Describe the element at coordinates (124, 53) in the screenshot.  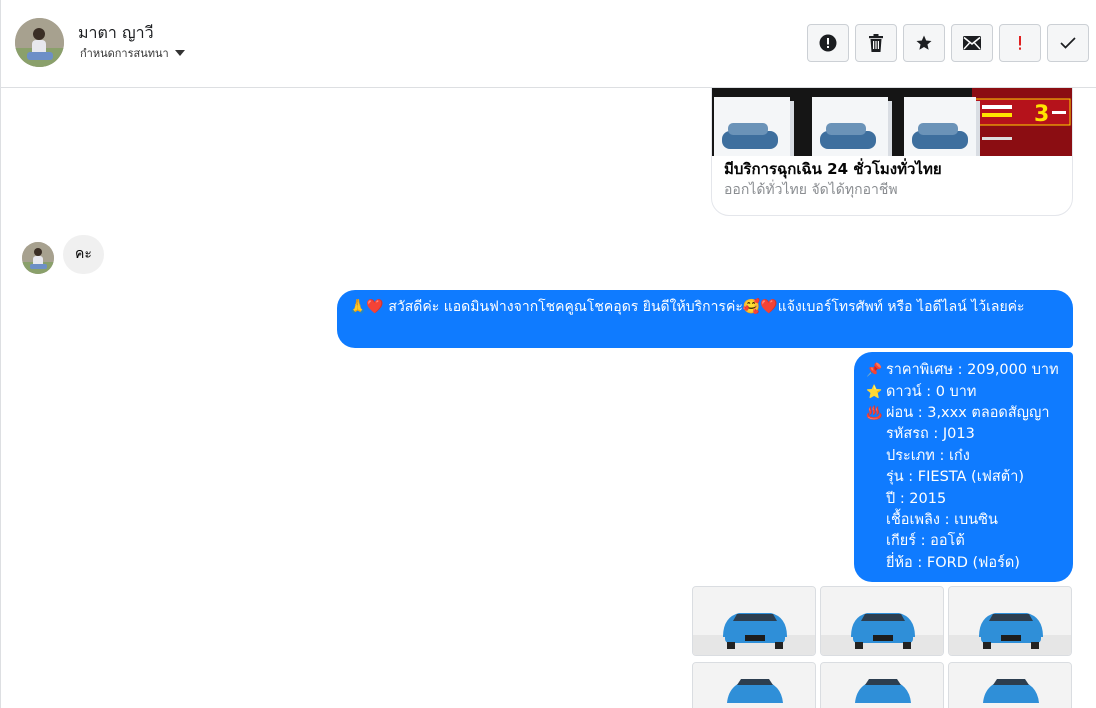
I see `assign-label: กำหนดการสนทนา` at that location.